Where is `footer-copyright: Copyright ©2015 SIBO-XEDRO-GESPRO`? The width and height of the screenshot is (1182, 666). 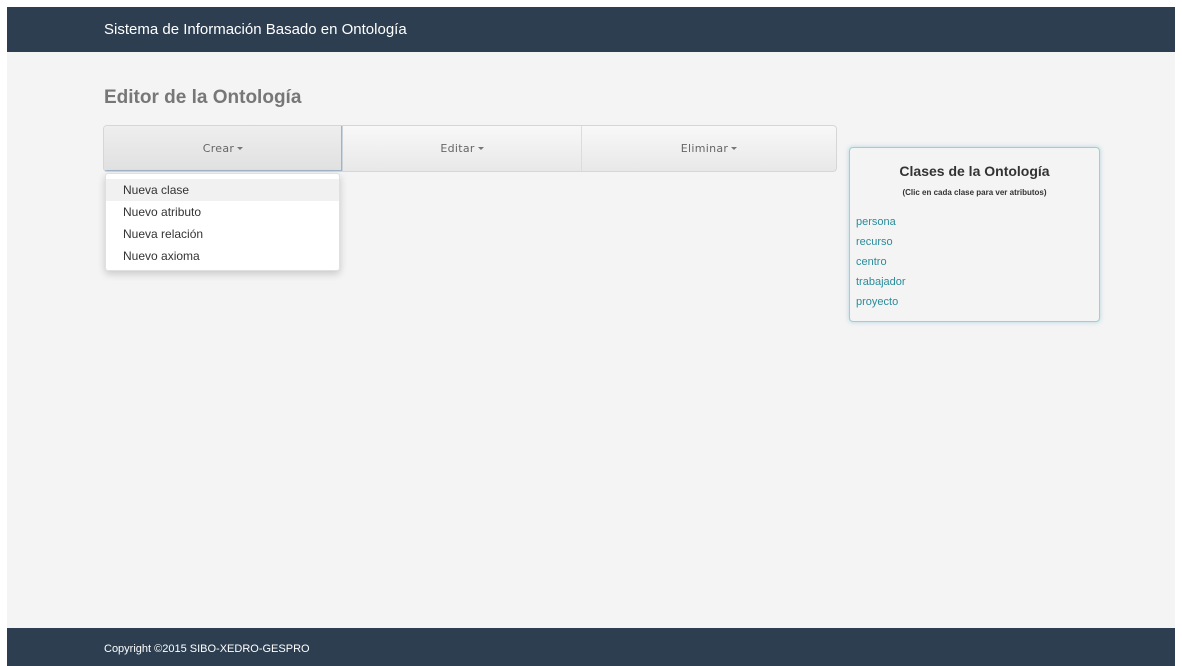
footer-copyright: Copyright ©2015 SIBO-XEDRO-GESPRO is located at coordinates (207, 649).